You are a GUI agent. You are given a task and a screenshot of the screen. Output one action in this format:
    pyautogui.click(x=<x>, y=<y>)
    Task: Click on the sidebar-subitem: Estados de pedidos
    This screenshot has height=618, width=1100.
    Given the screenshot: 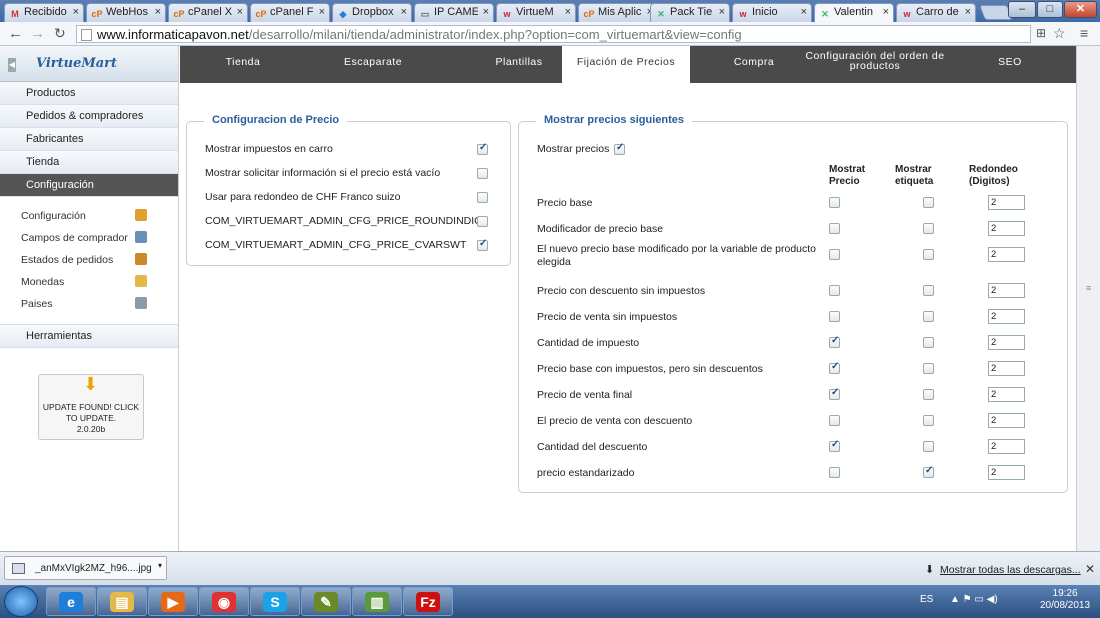 What is the action you would take?
    pyautogui.click(x=89, y=260)
    